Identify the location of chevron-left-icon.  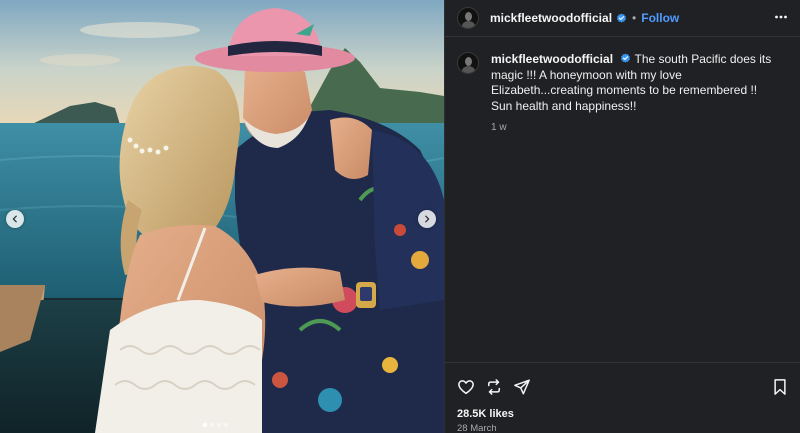
(14, 219).